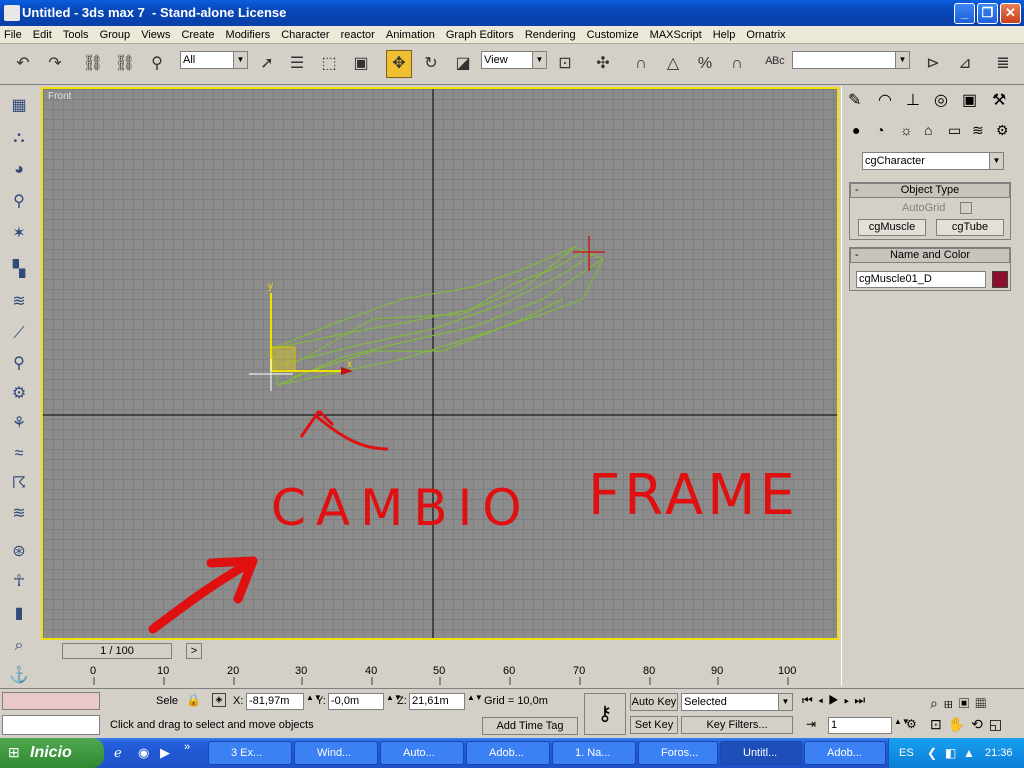 Image resolution: width=1024 pixels, height=768 pixels. What do you see at coordinates (23, 64) in the screenshot?
I see `undo-icon: ↶` at bounding box center [23, 64].